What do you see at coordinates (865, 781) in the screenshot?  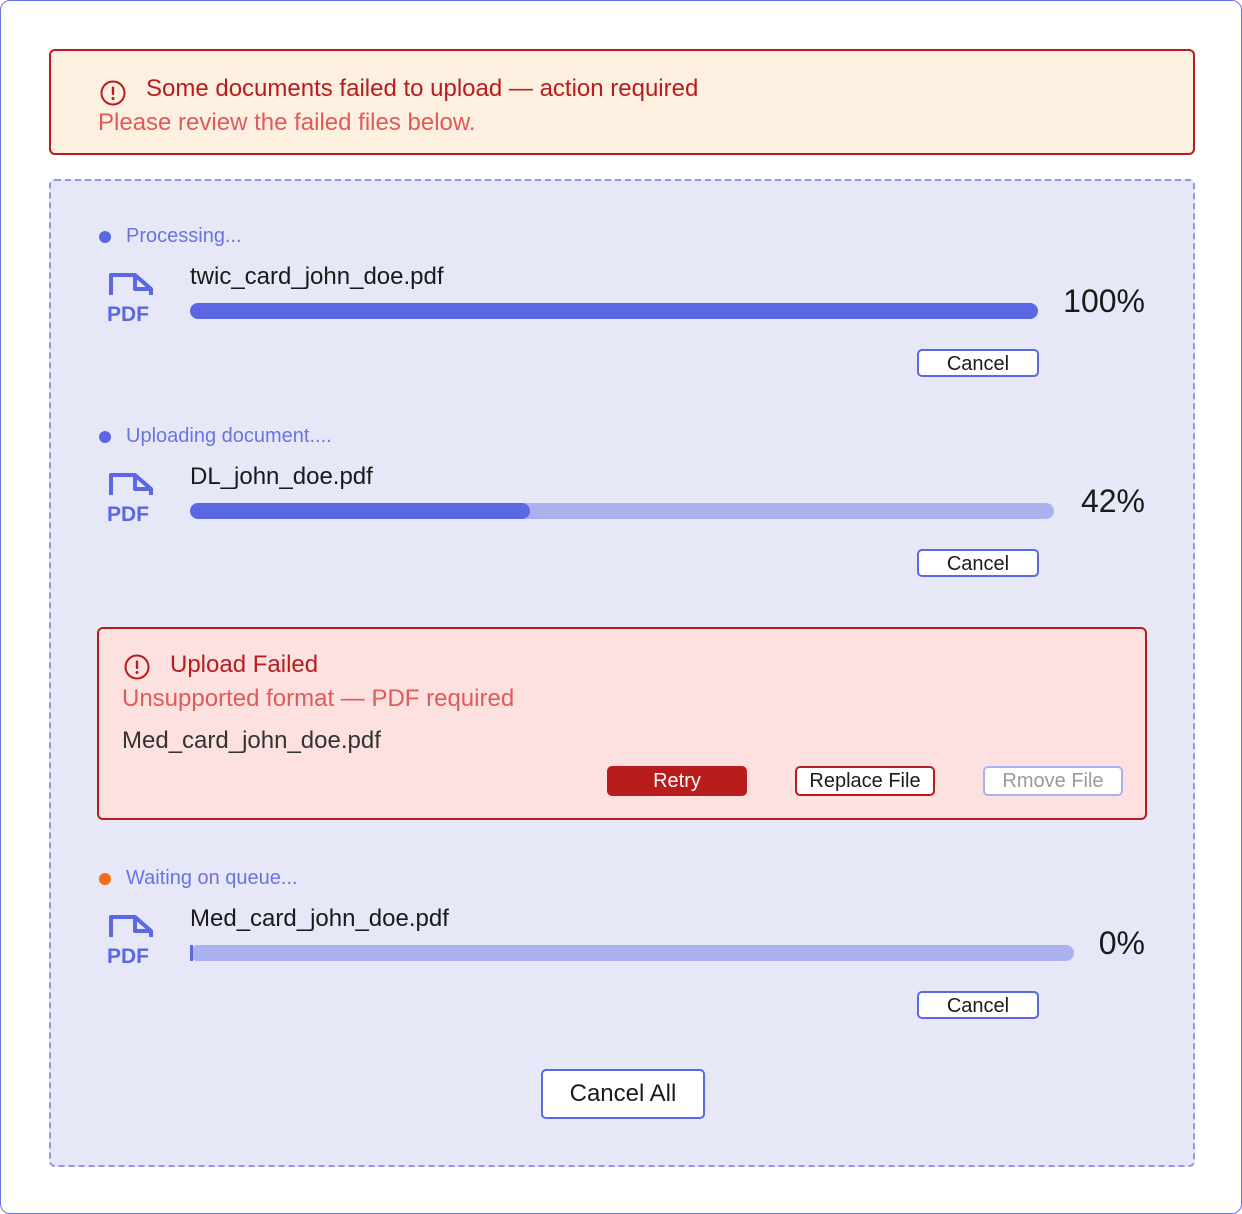 I see `replace-file-button: Replace File` at bounding box center [865, 781].